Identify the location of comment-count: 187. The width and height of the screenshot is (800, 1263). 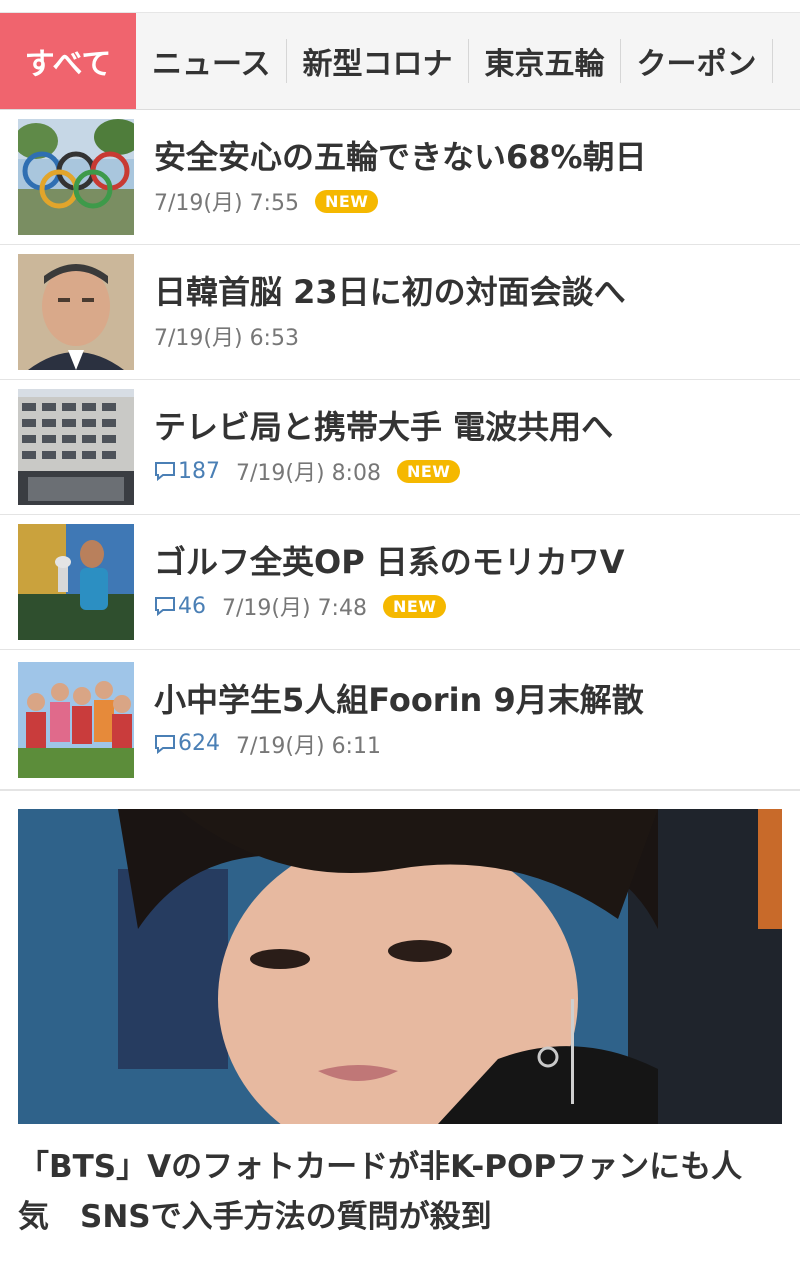
(187, 471).